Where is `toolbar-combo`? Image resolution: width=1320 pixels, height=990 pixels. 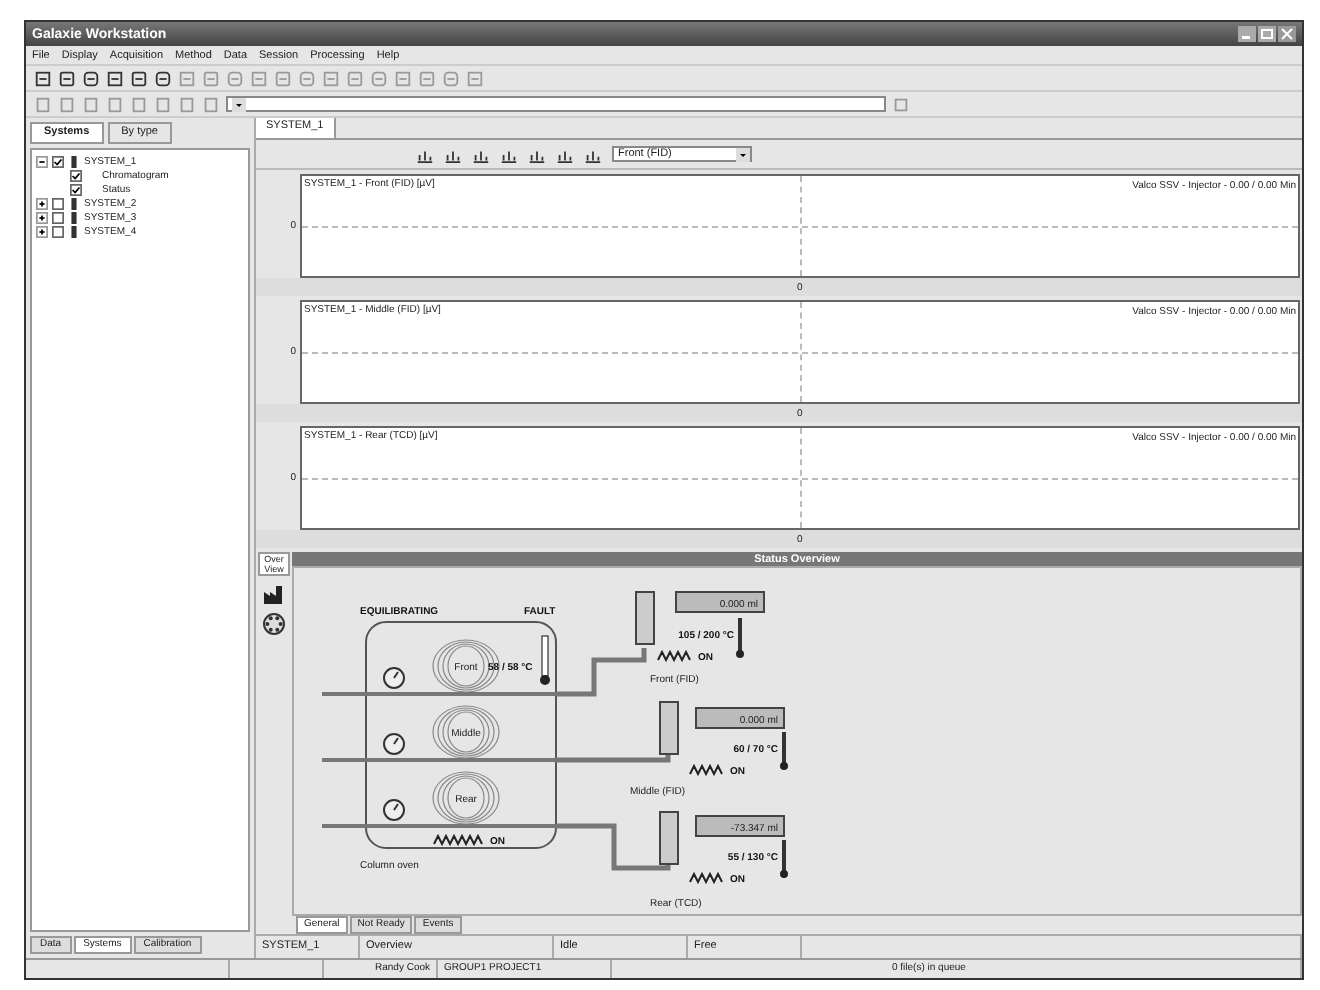
toolbar-combo is located at coordinates (556, 104).